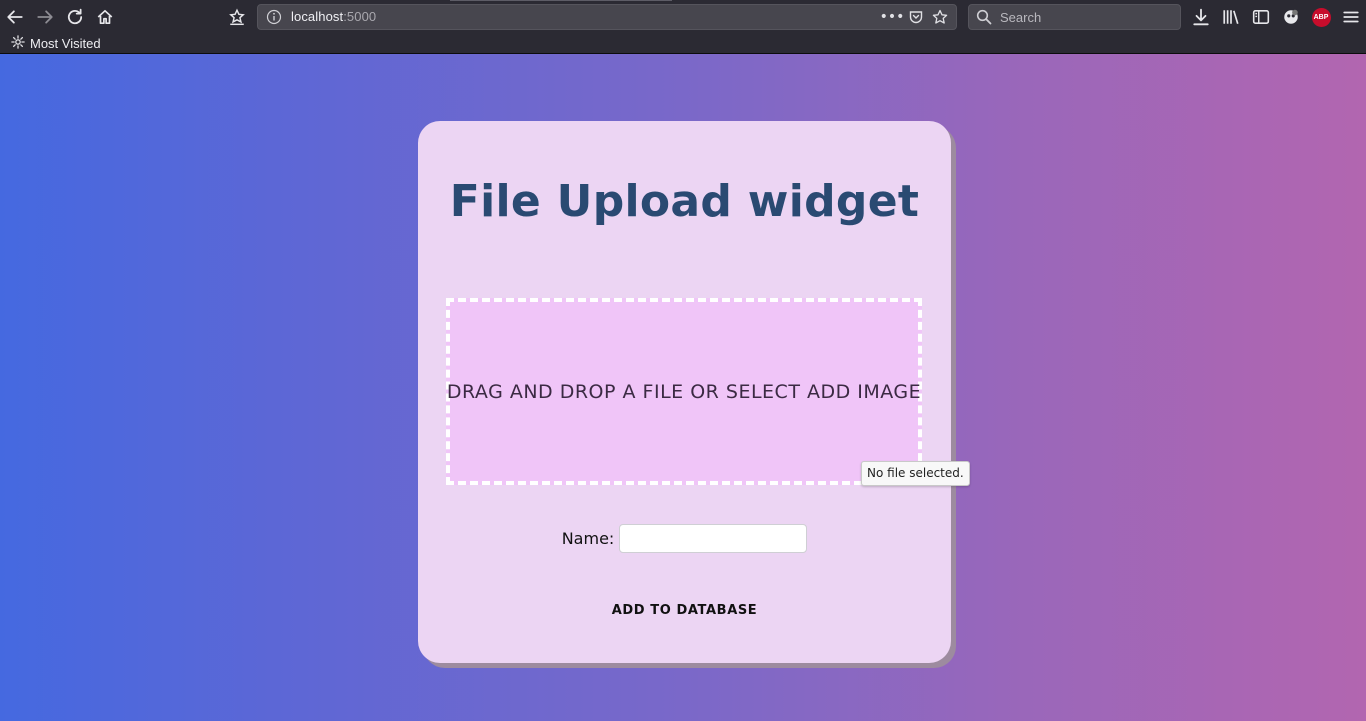 This screenshot has width=1366, height=721. What do you see at coordinates (940, 17) in the screenshot?
I see `bookmark-star-icon` at bounding box center [940, 17].